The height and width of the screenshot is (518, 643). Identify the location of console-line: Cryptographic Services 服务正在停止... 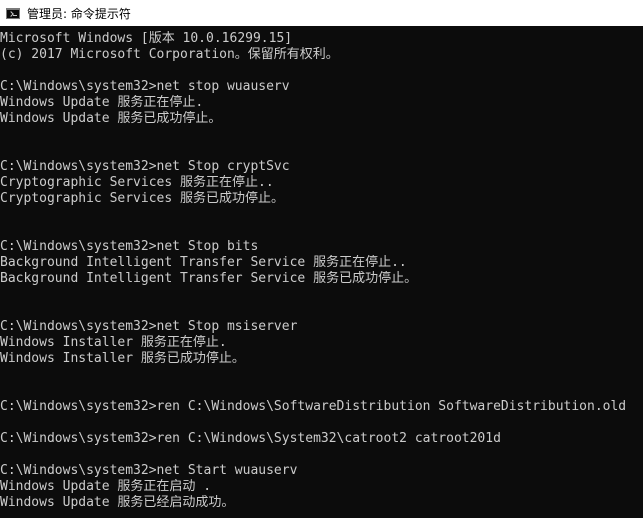
(137, 182).